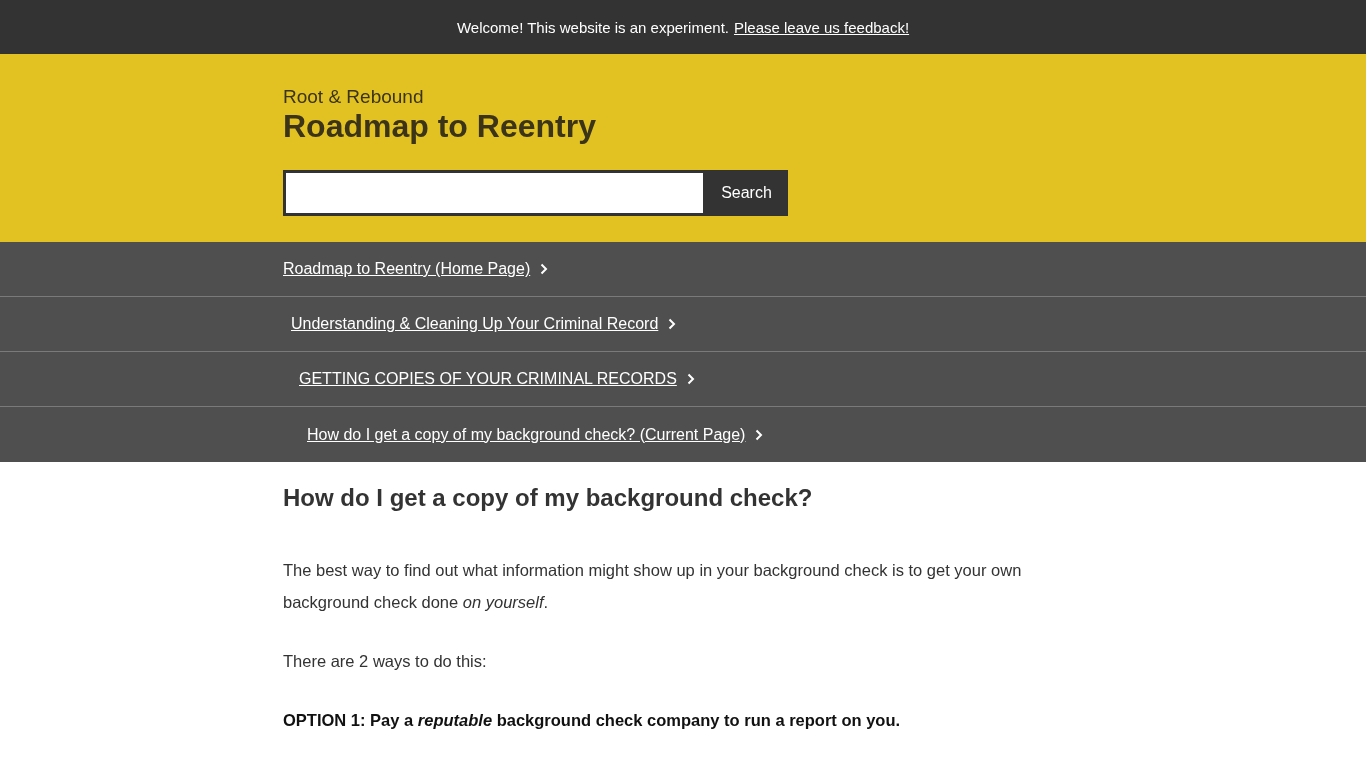 The width and height of the screenshot is (1366, 768). What do you see at coordinates (440, 126) in the screenshot?
I see `site-title: Roadmap to Reentry` at bounding box center [440, 126].